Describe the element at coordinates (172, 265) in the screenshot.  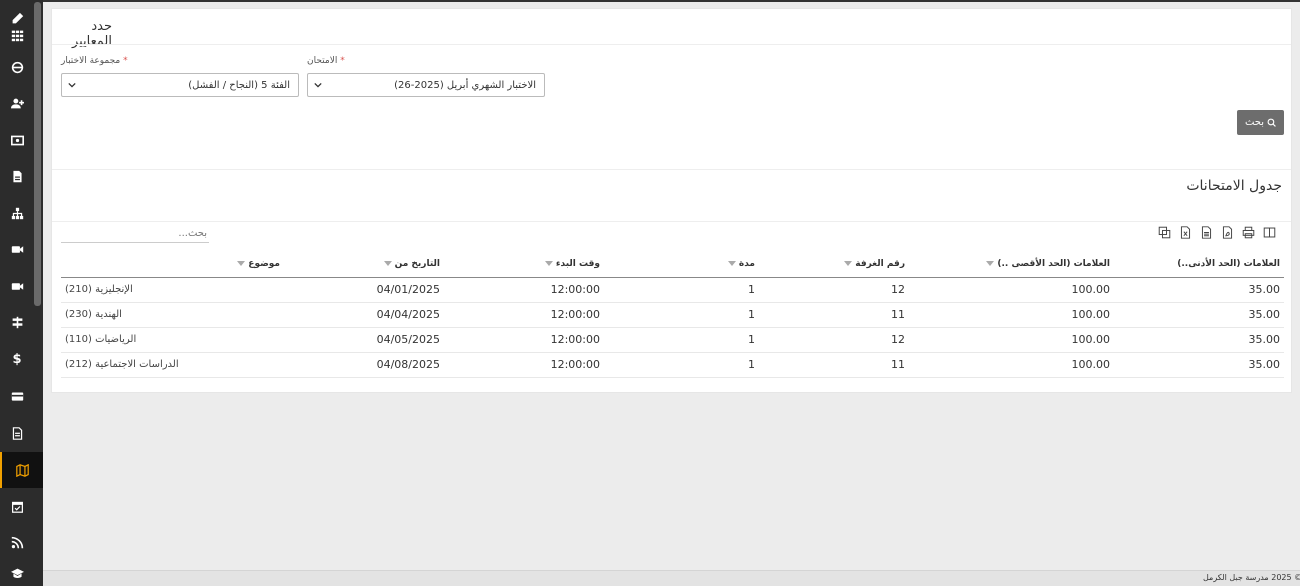
I see `col-subject: موضوع` at that location.